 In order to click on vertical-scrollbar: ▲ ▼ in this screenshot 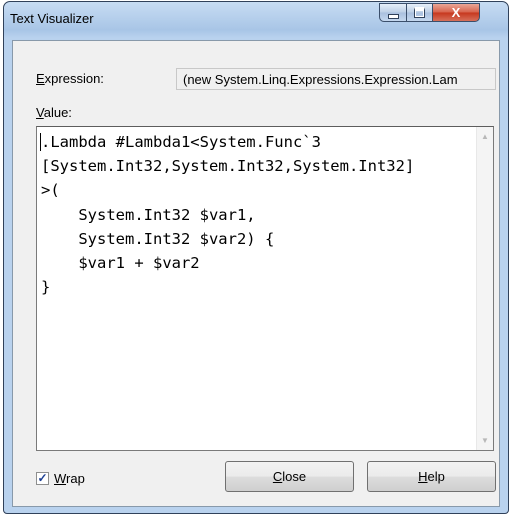, I will do `click(484, 288)`.